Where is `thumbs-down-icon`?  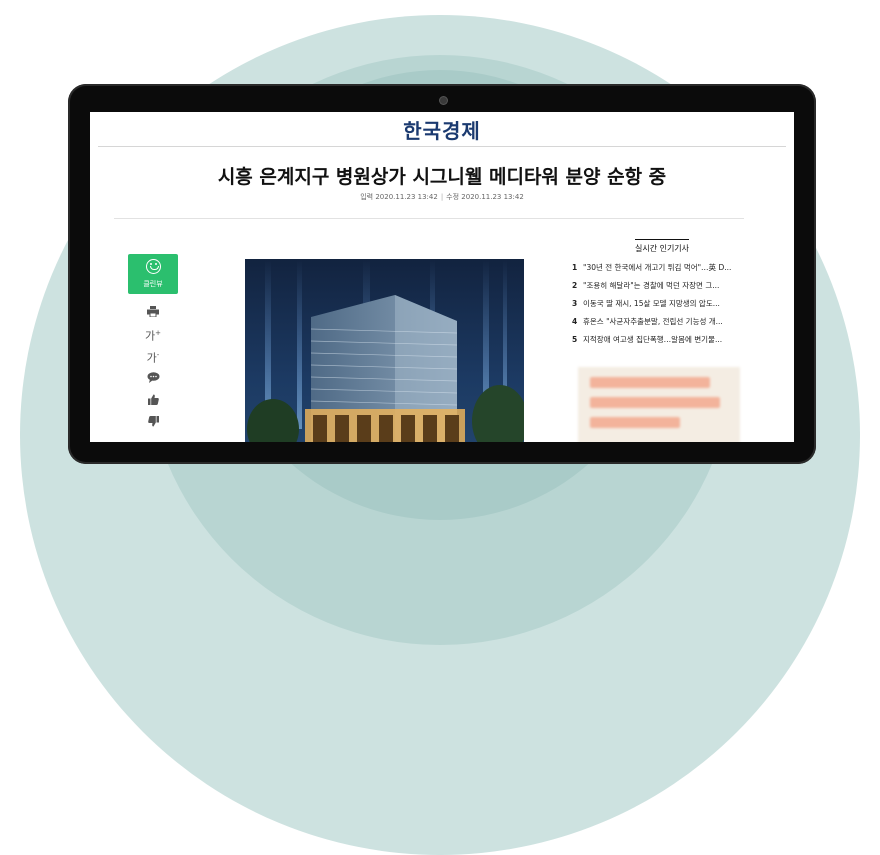
thumbs-down-icon is located at coordinates (153, 420).